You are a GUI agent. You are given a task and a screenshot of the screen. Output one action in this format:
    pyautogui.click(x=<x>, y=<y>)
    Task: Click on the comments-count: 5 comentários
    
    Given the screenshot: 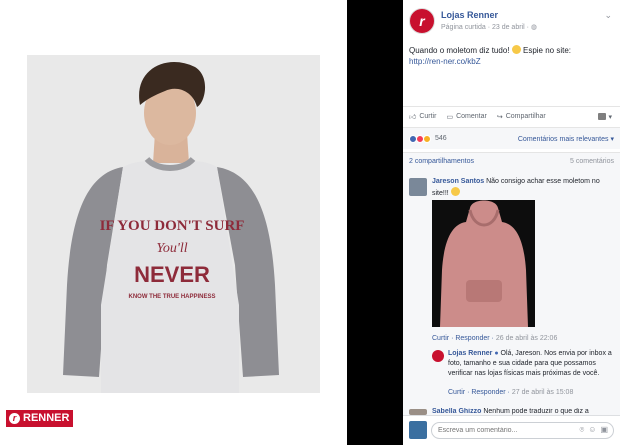 What is the action you would take?
    pyautogui.click(x=592, y=161)
    